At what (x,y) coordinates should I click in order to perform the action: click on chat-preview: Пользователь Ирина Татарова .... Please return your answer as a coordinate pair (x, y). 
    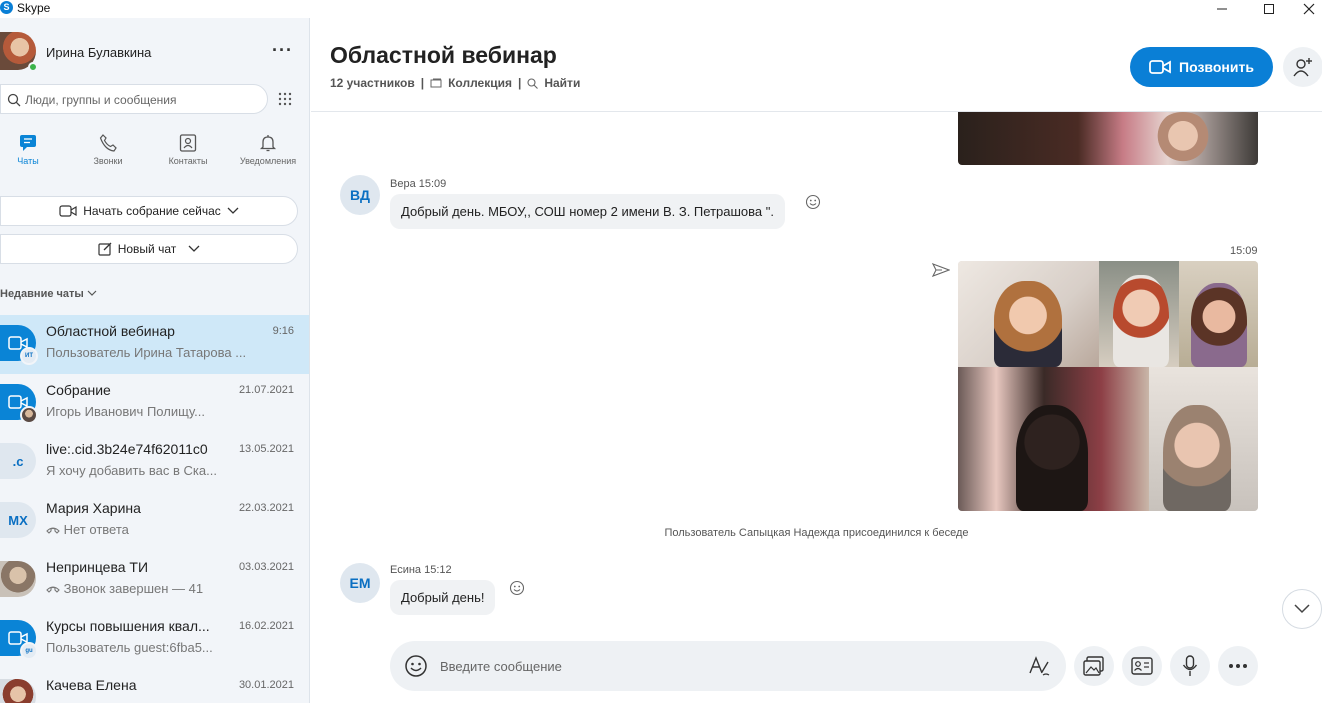
    Looking at the image, I should click on (146, 352).